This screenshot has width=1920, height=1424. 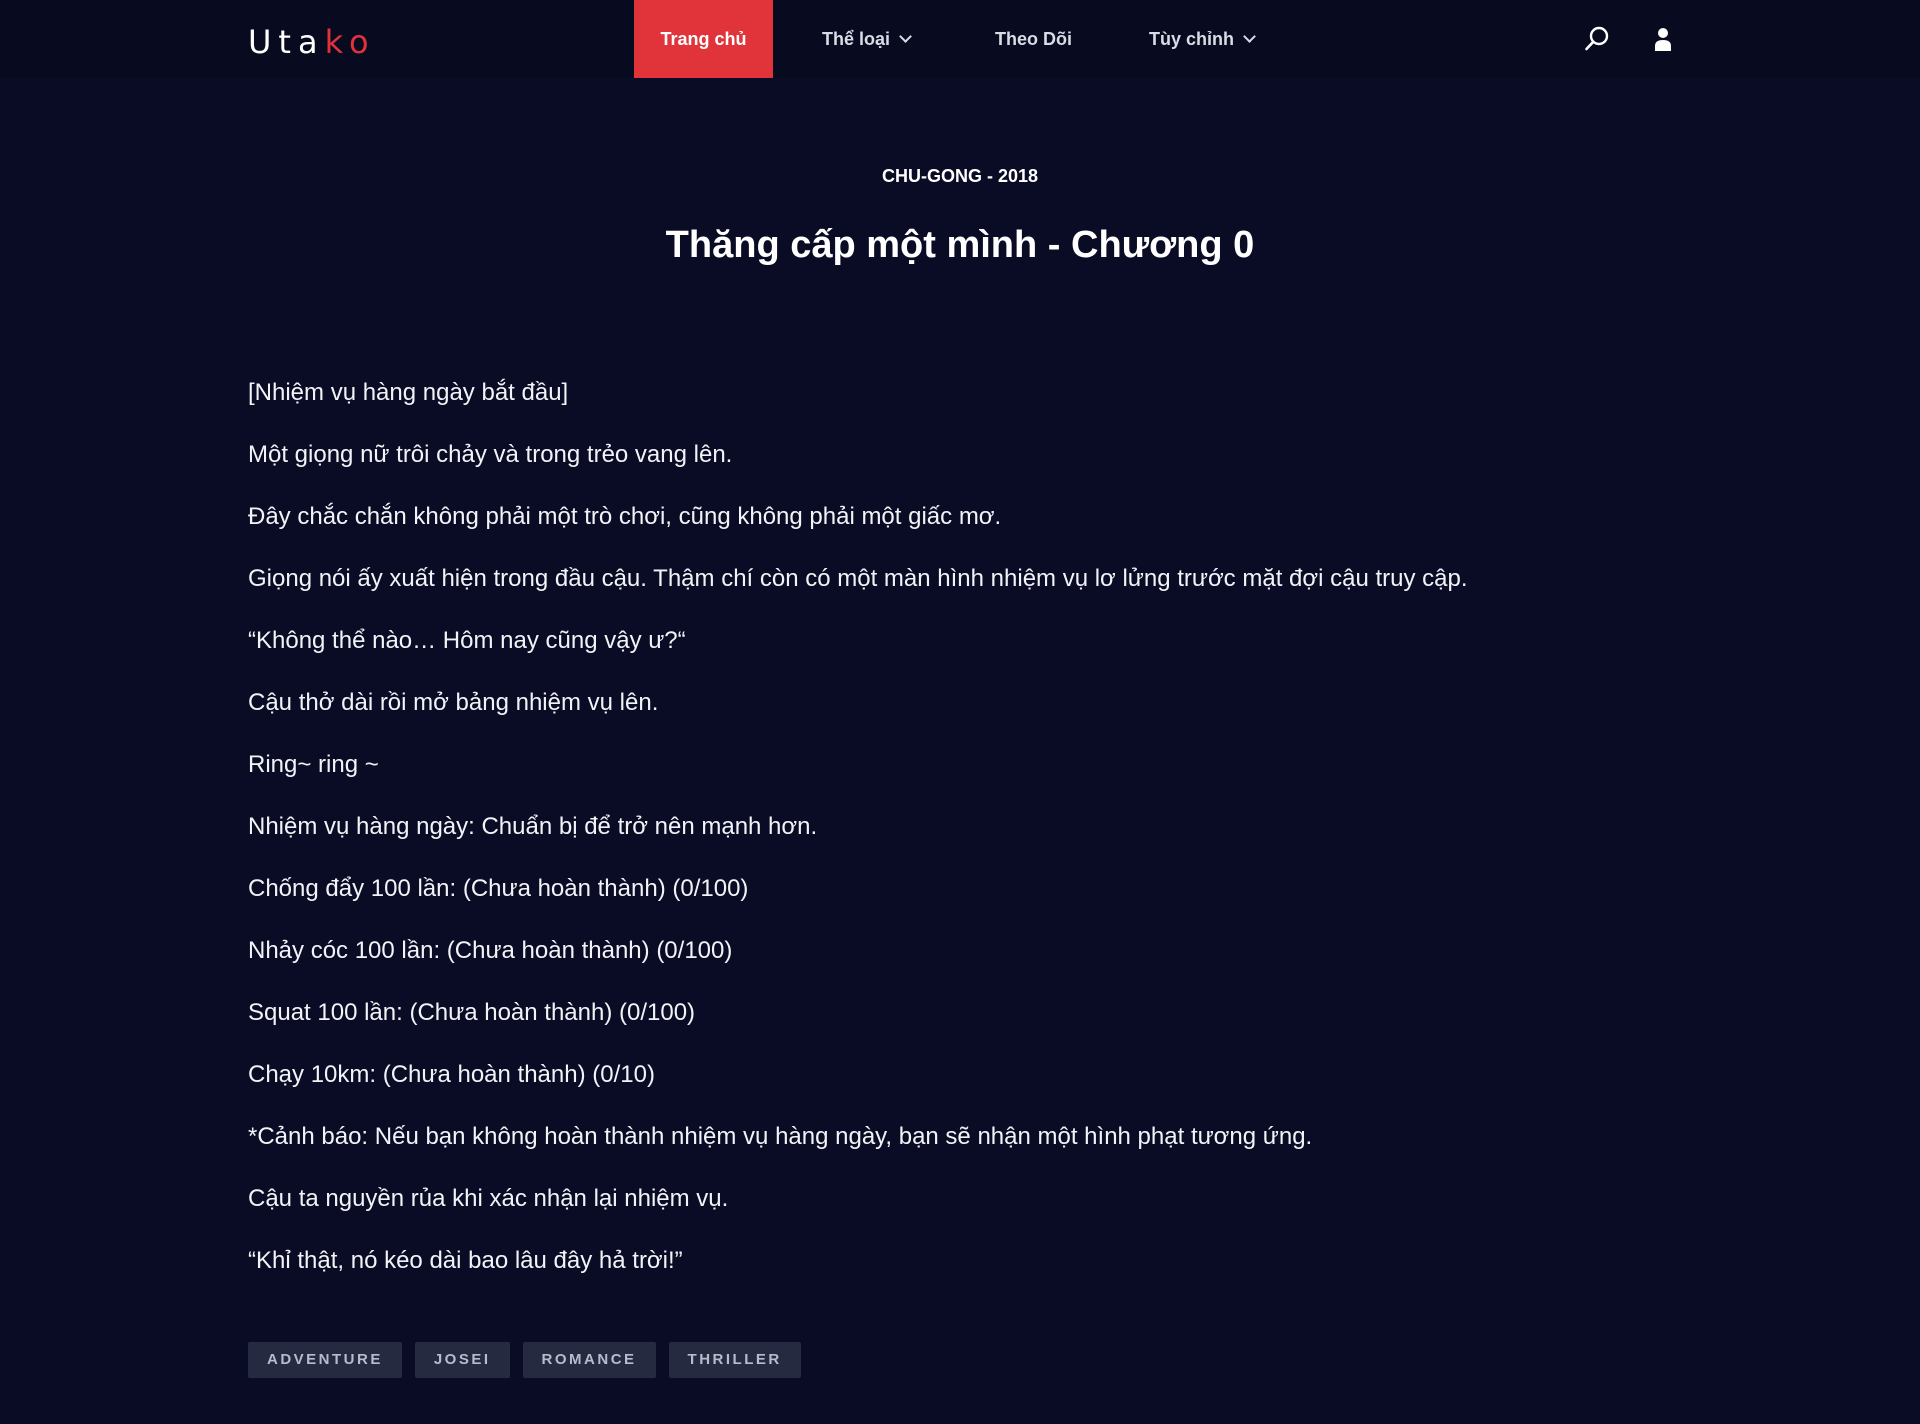 What do you see at coordinates (467, 640) in the screenshot?
I see `content-paragraph: “Không thể nào… Hôm nay cũng vậy ư?“` at bounding box center [467, 640].